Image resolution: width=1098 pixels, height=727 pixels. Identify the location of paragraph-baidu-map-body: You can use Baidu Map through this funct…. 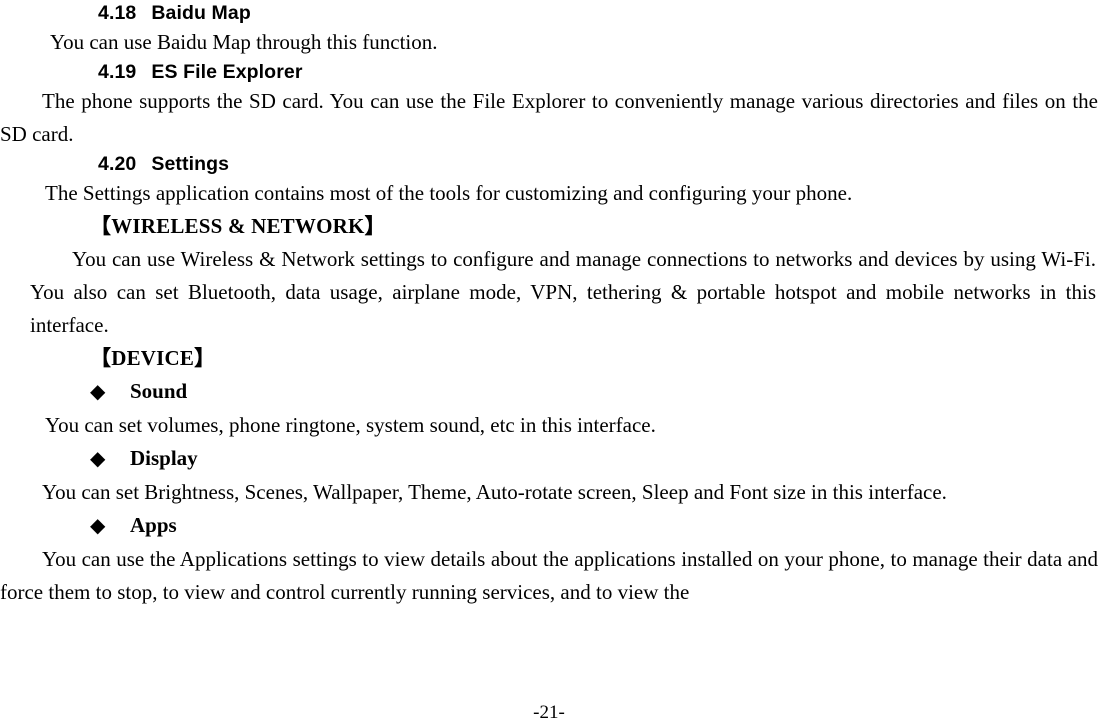
(244, 42).